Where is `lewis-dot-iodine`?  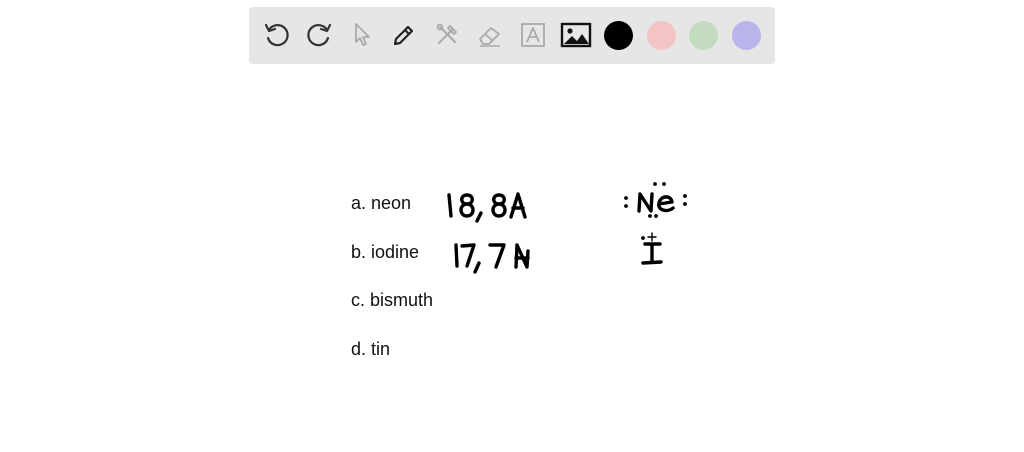 lewis-dot-iodine is located at coordinates (652, 248).